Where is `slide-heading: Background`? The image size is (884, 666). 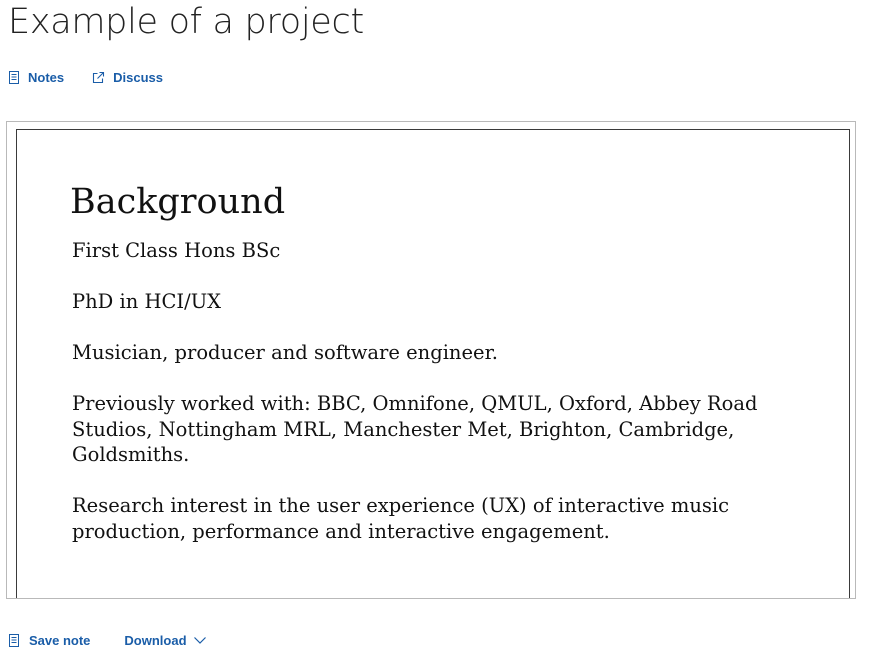 slide-heading: Background is located at coordinates (178, 202).